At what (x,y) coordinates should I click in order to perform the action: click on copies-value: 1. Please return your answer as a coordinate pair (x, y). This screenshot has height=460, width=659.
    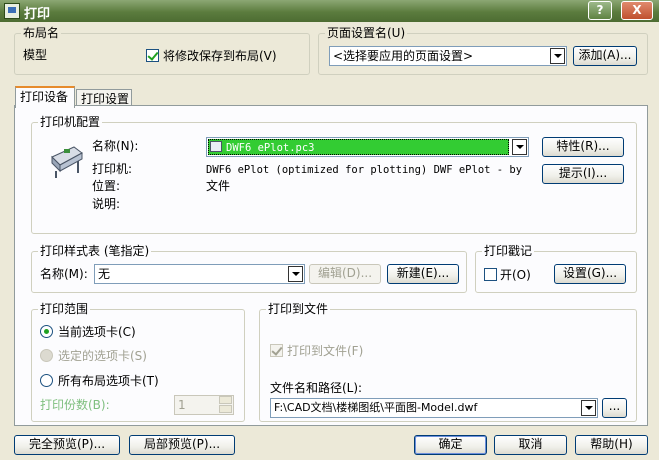
    Looking at the image, I should click on (182, 405).